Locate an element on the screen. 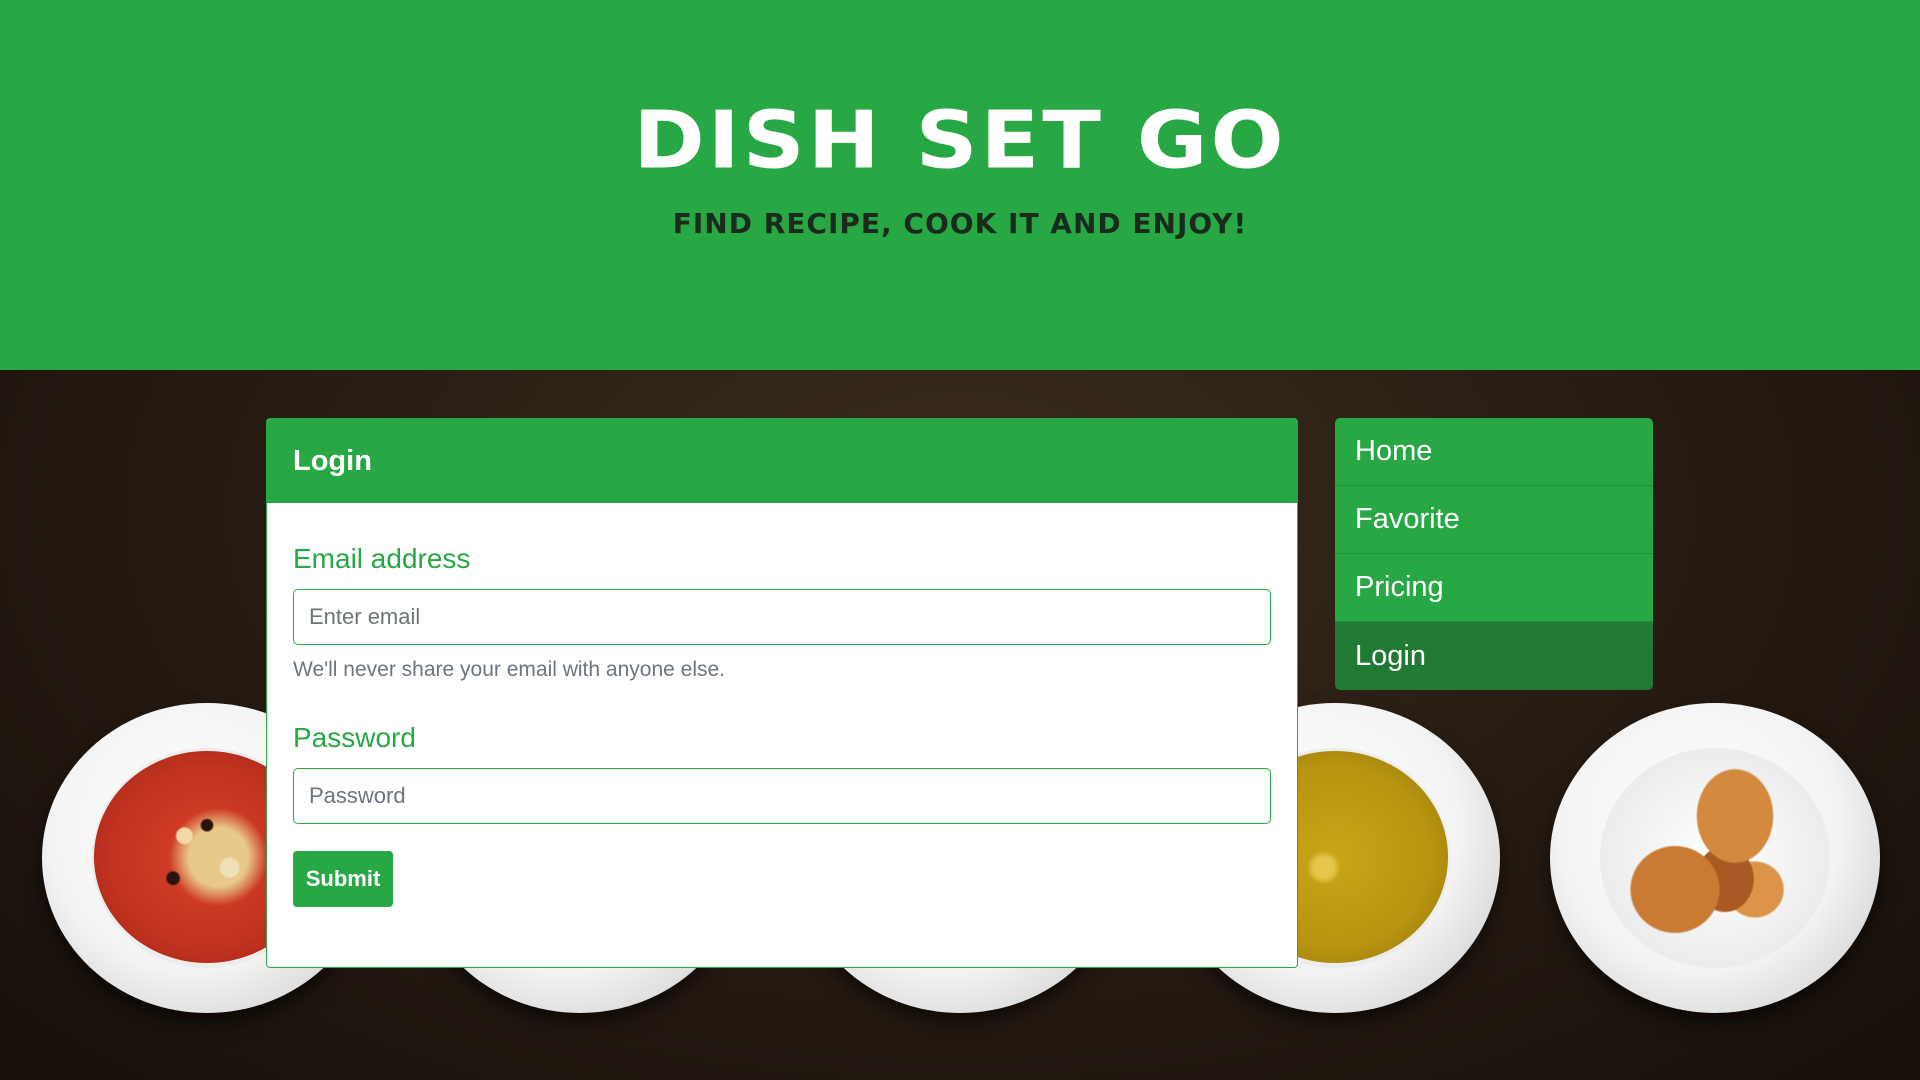 Image resolution: width=1920 pixels, height=1080 pixels. password-label: Password is located at coordinates (354, 737).